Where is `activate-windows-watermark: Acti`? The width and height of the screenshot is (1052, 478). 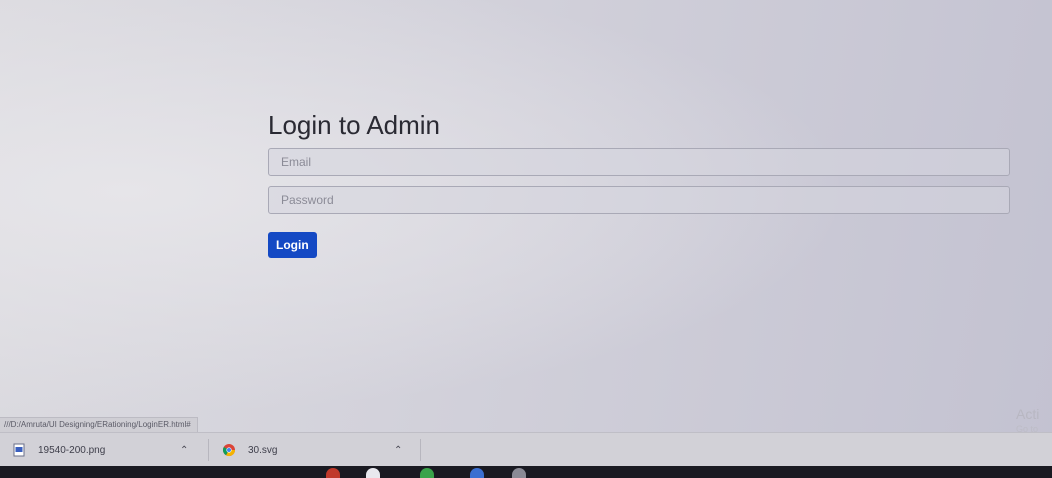 activate-windows-watermark: Acti is located at coordinates (1028, 414).